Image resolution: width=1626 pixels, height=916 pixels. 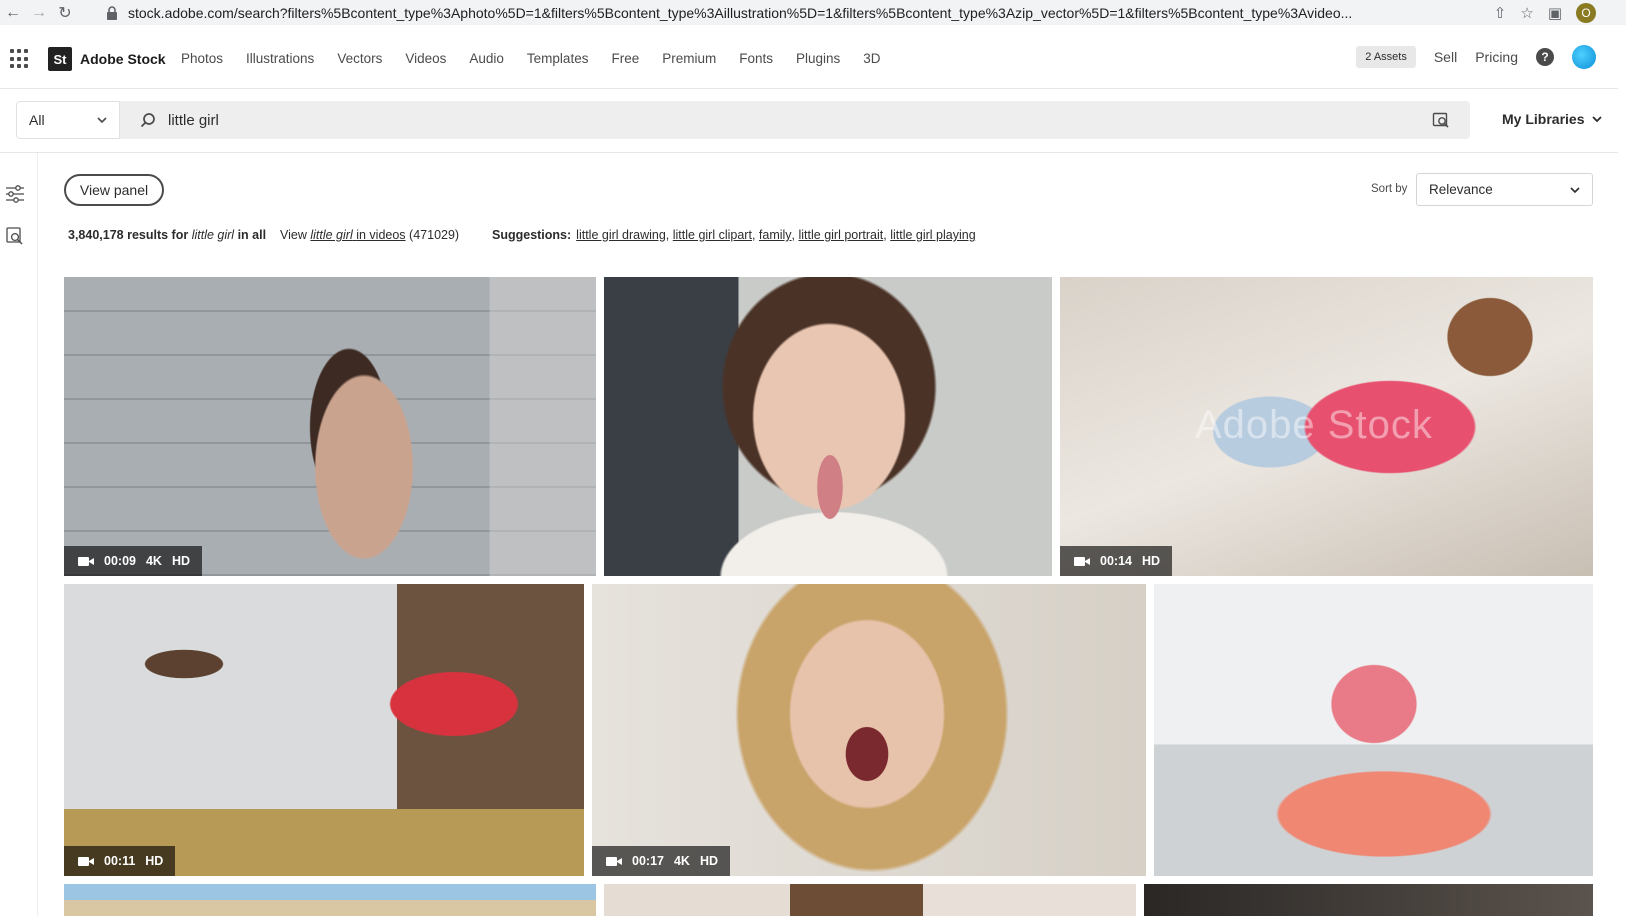 What do you see at coordinates (1386, 57) in the screenshot?
I see `assets-button: 2 Assets` at bounding box center [1386, 57].